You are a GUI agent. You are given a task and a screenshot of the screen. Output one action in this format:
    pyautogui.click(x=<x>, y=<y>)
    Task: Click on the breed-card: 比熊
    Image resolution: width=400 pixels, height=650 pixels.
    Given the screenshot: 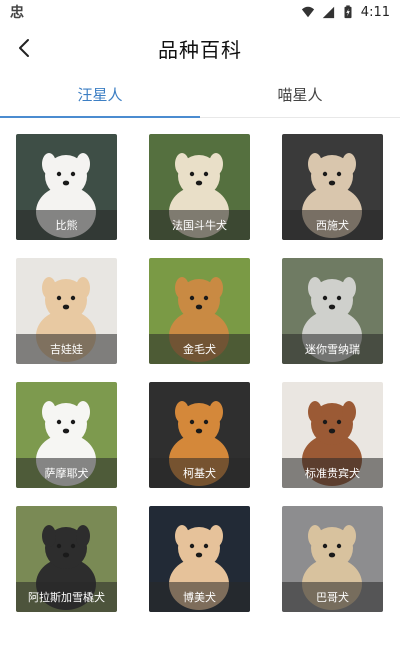 What is the action you would take?
    pyautogui.click(x=66, y=187)
    